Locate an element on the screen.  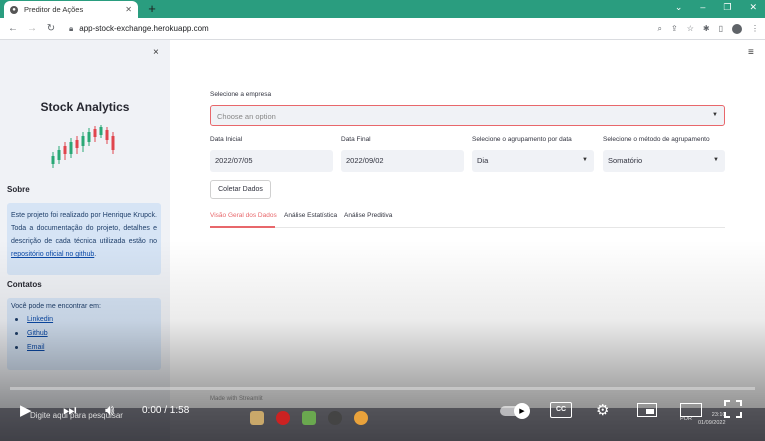
about-end: . is located at coordinates (95, 254).